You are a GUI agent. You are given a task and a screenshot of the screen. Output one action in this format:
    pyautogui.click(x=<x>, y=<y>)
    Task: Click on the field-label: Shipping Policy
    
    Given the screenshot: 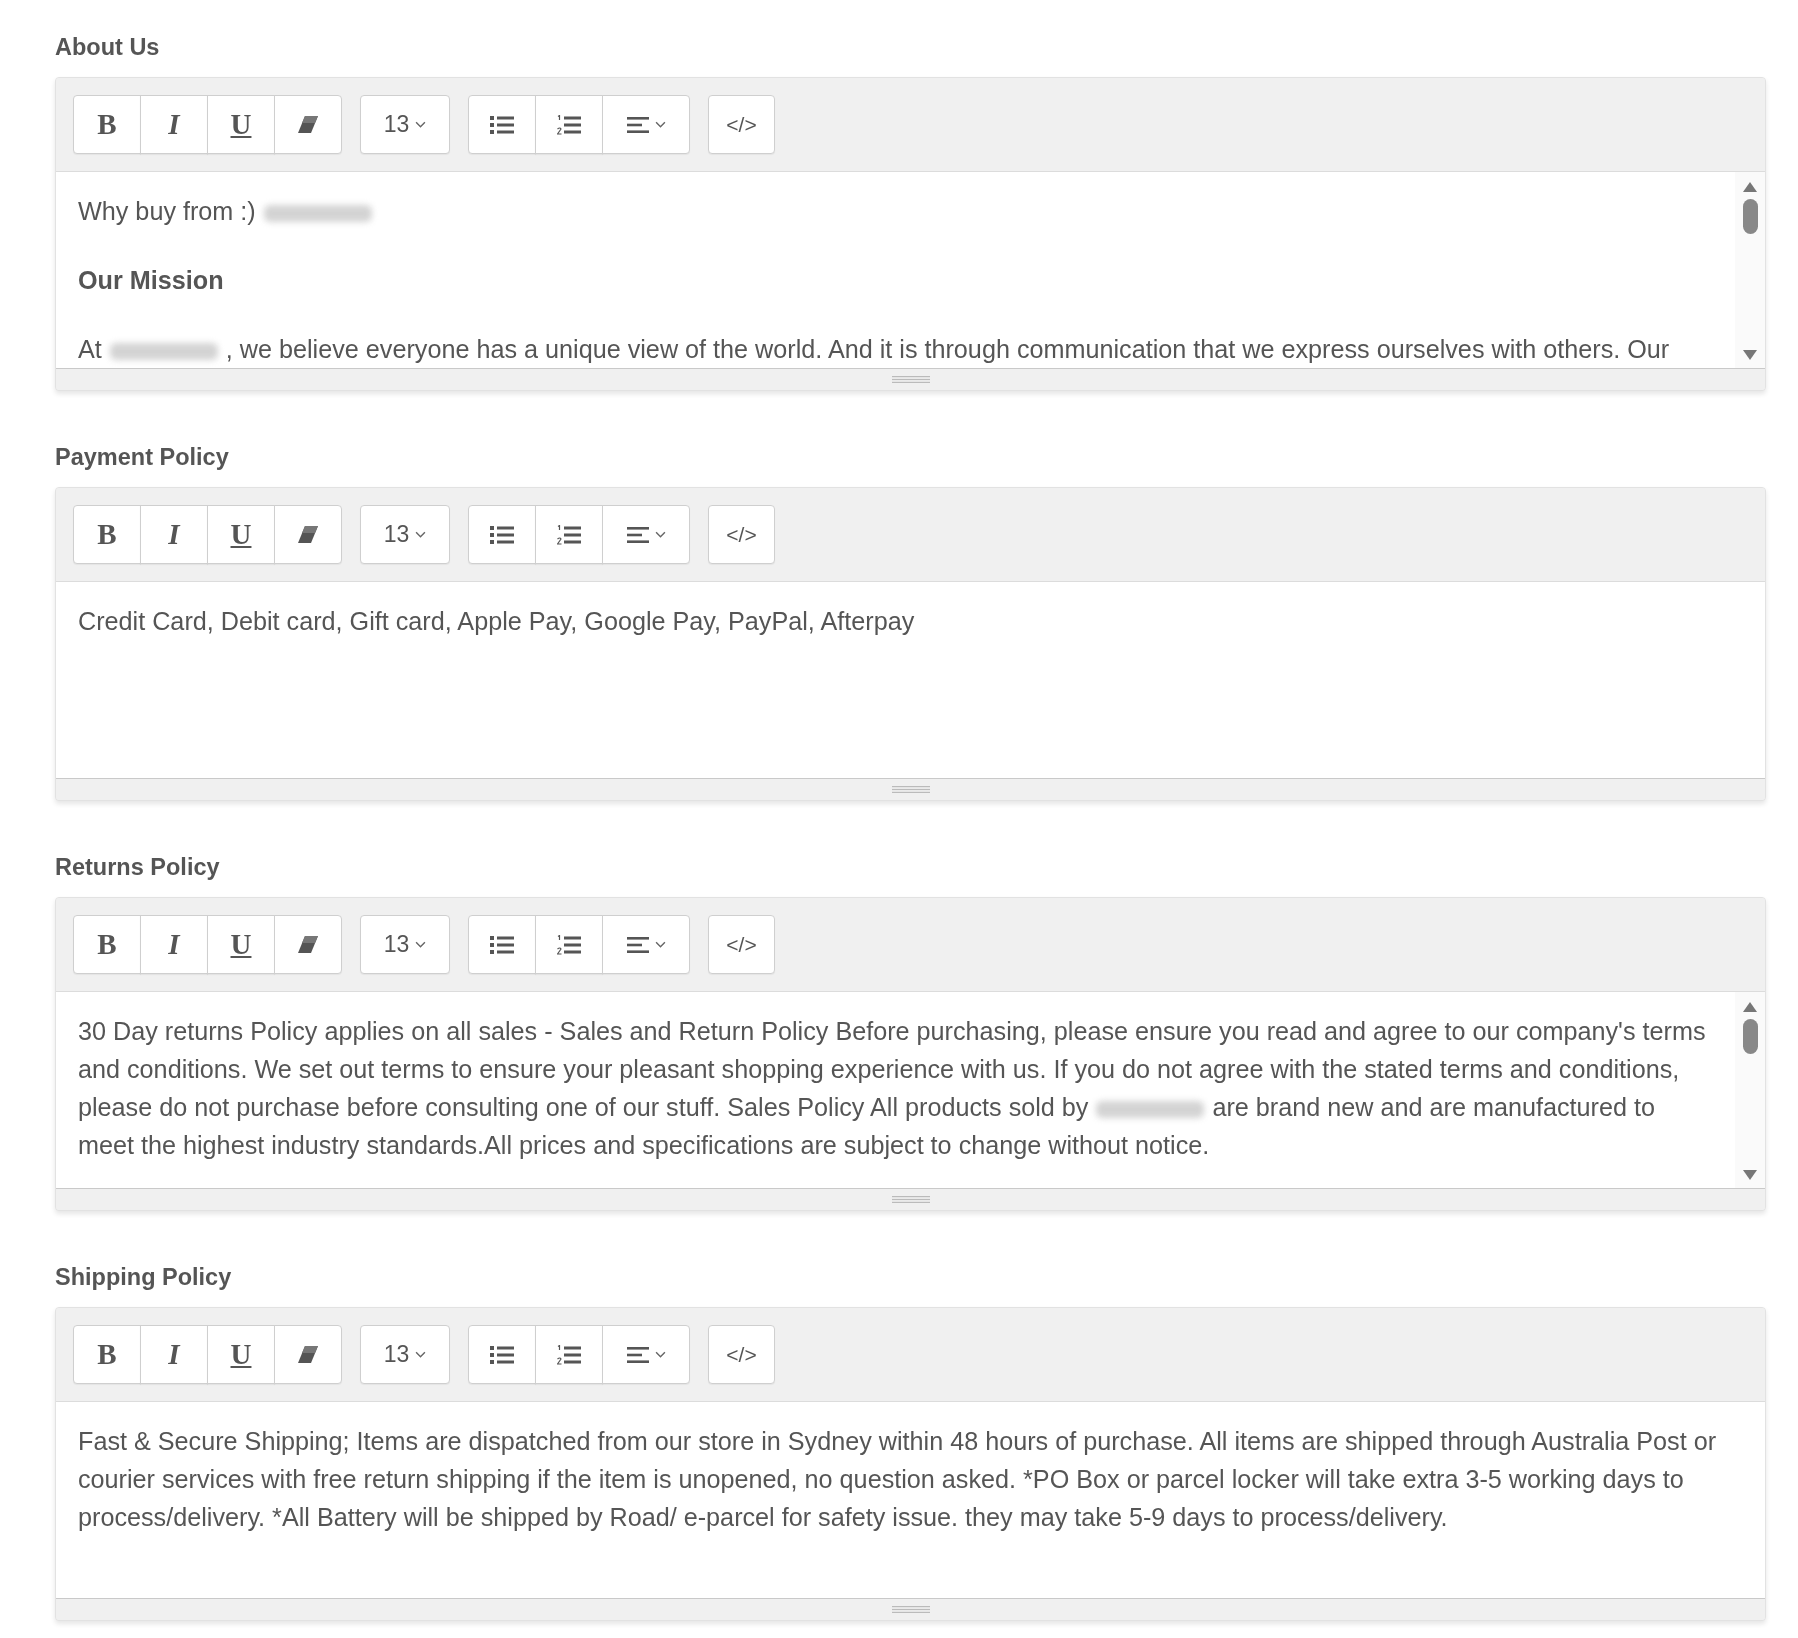 What is the action you would take?
    pyautogui.click(x=143, y=1277)
    